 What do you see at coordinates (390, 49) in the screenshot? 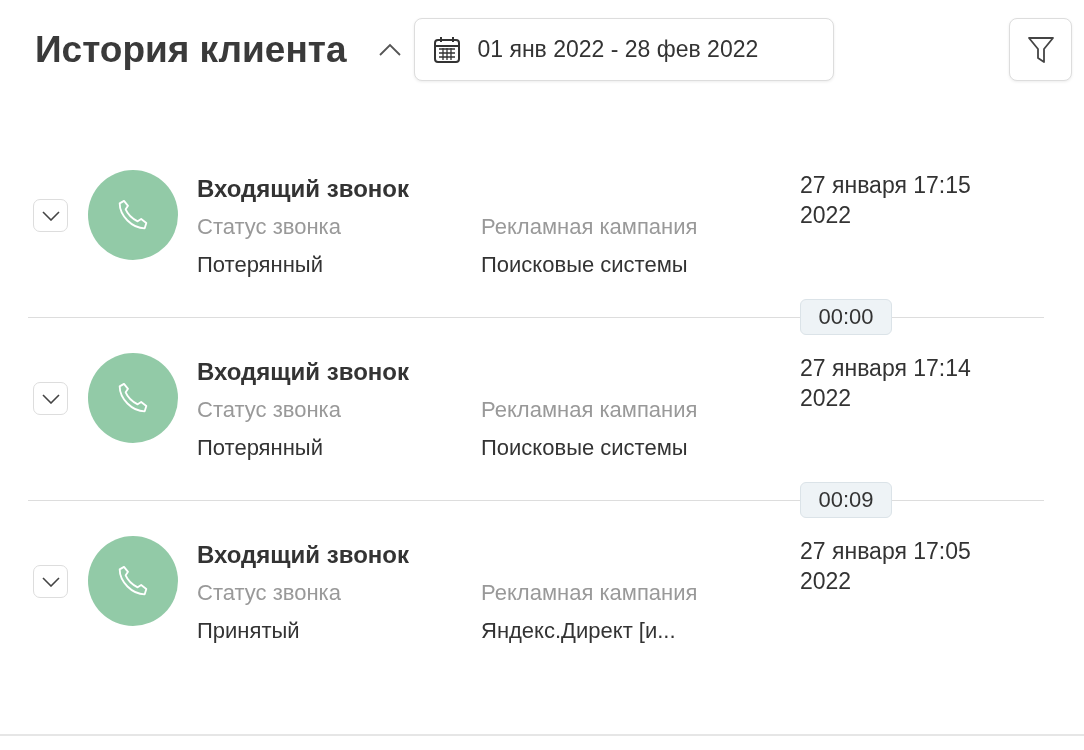
I see `caret-icon` at bounding box center [390, 49].